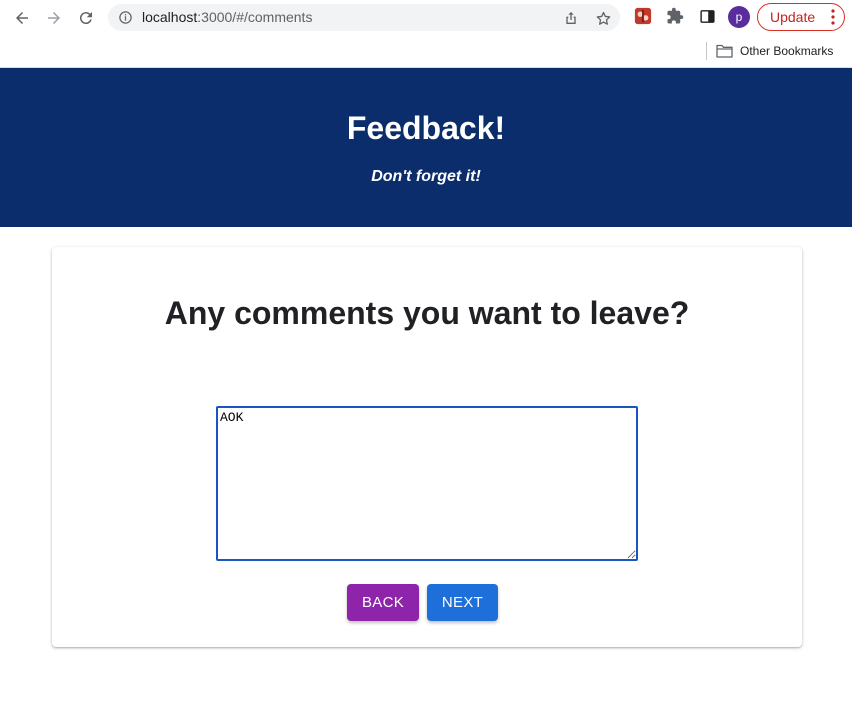  I want to click on page-subtitle: Don't forget it!, so click(426, 176).